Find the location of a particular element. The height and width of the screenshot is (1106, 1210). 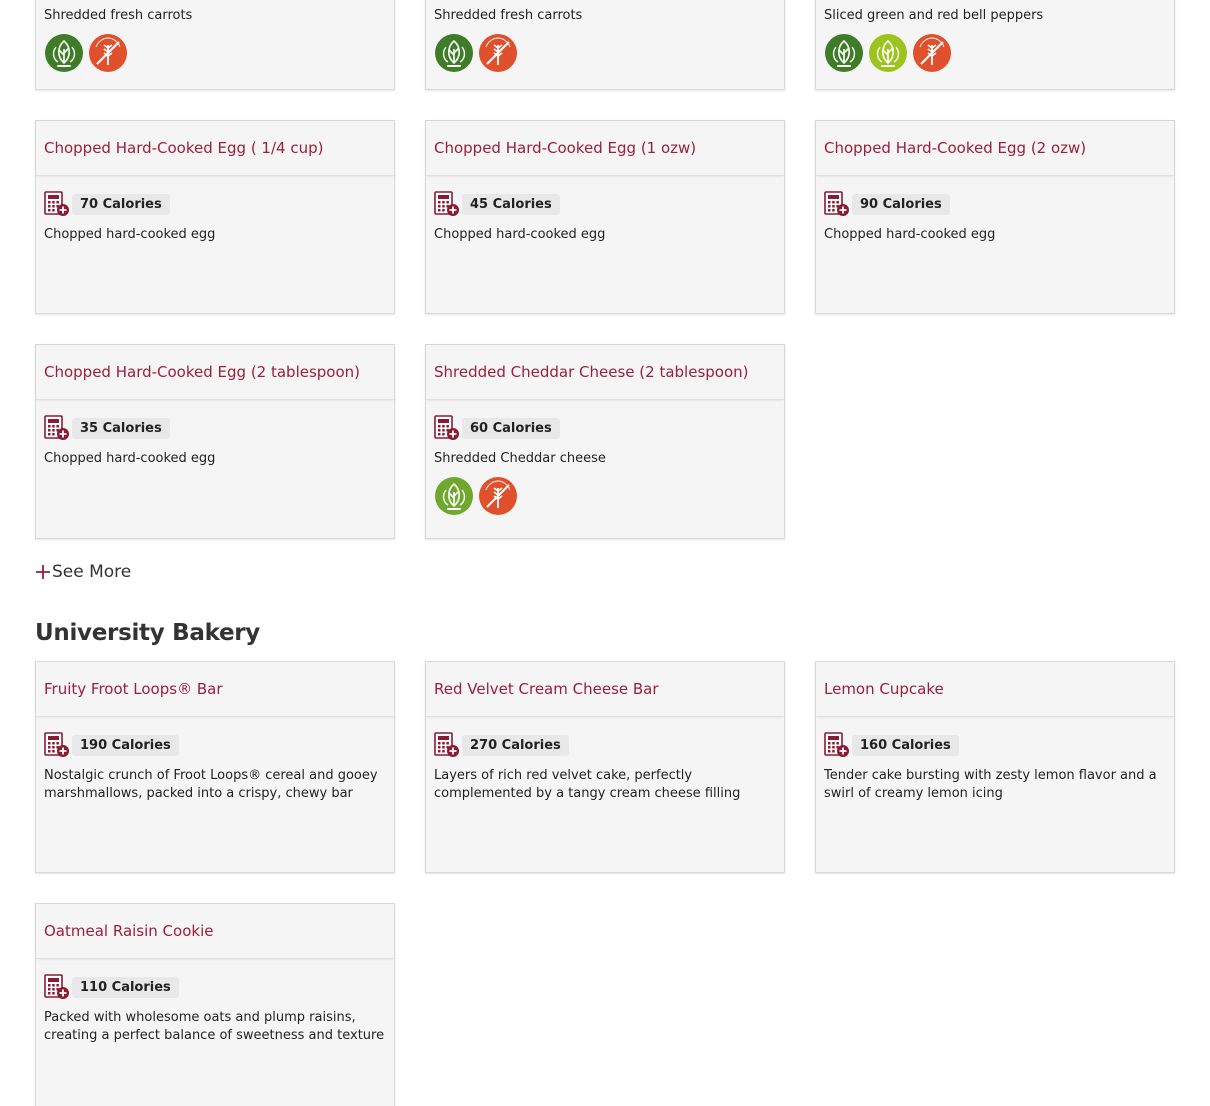

card-header: Lemon Cupcake is located at coordinates (995, 689).